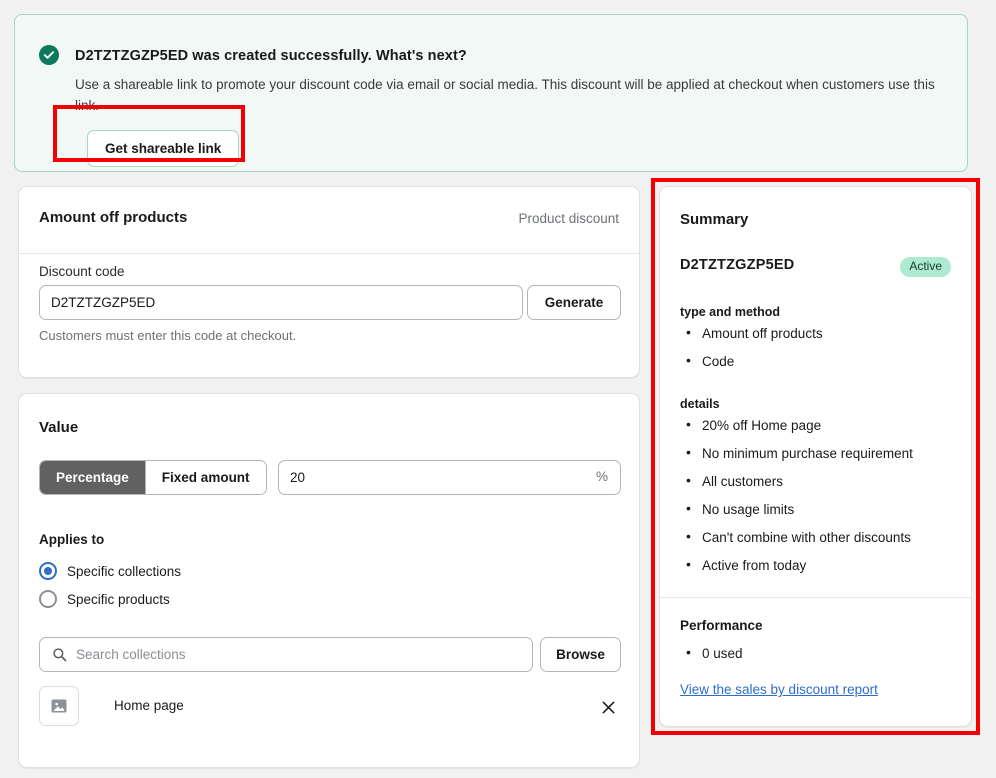 The width and height of the screenshot is (996, 778). What do you see at coordinates (796, 565) in the screenshot?
I see `list-item: Active from today` at bounding box center [796, 565].